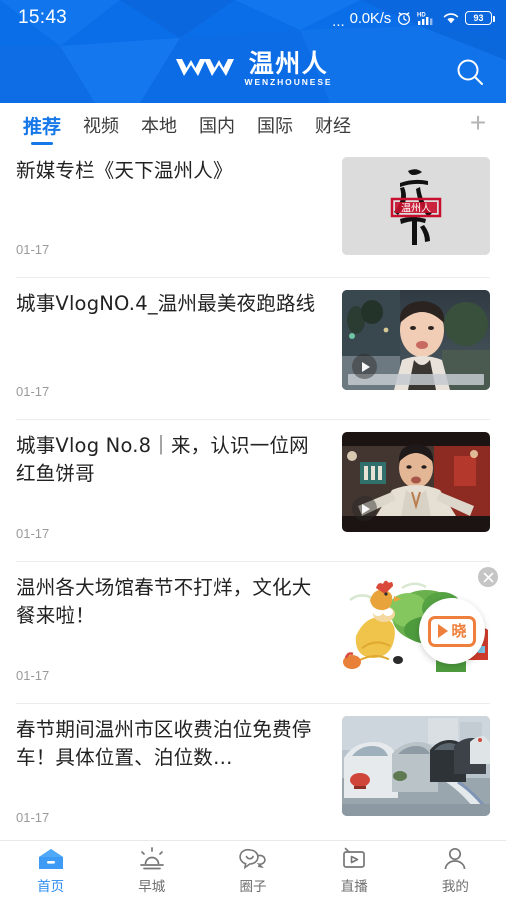  I want to click on nav-item-circle: 圈子, so click(252, 871).